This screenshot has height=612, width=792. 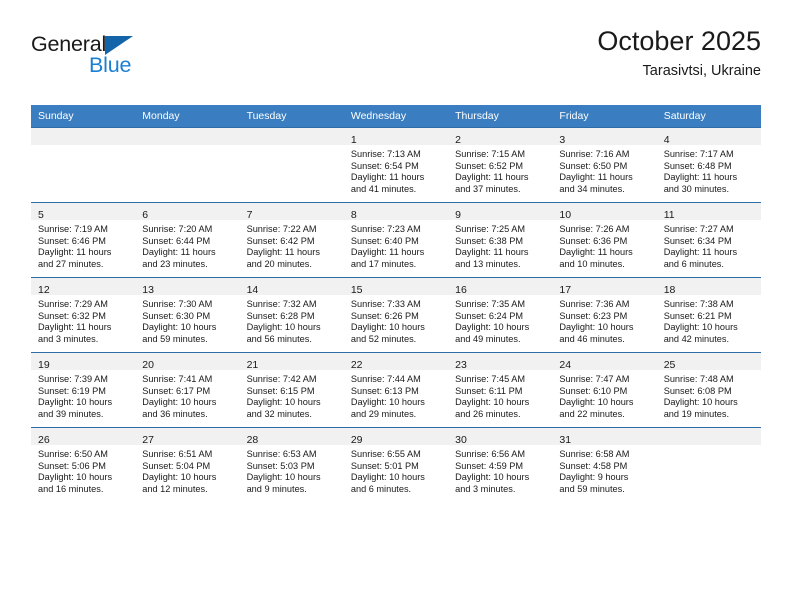 What do you see at coordinates (708, 212) in the screenshot?
I see `day-number-band: 11` at bounding box center [708, 212].